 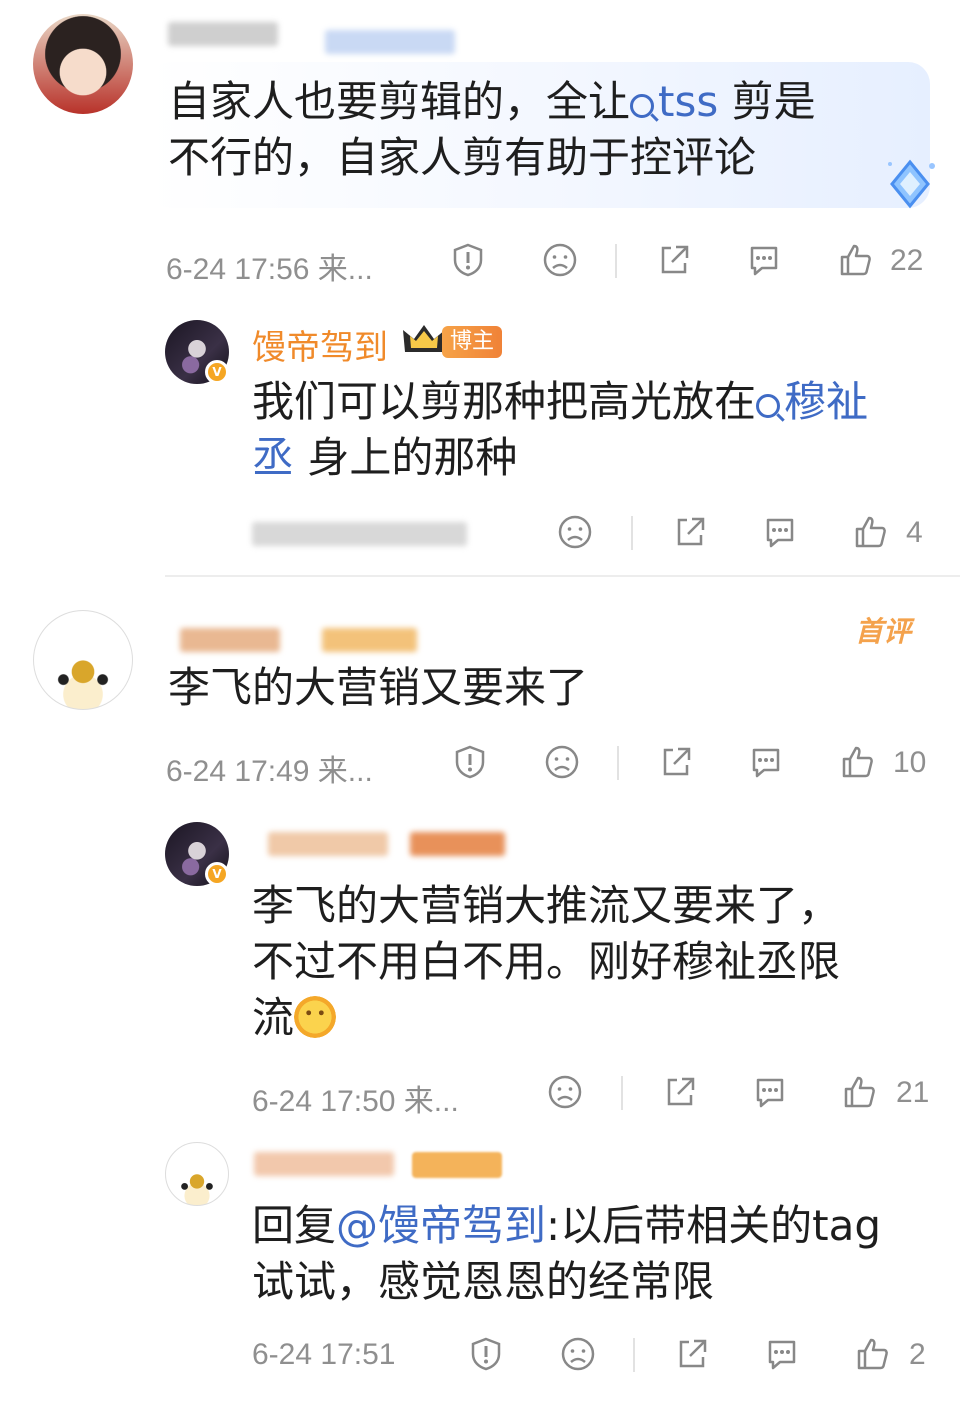 I want to click on comment-time: 6-24 17:51, so click(x=324, y=1354).